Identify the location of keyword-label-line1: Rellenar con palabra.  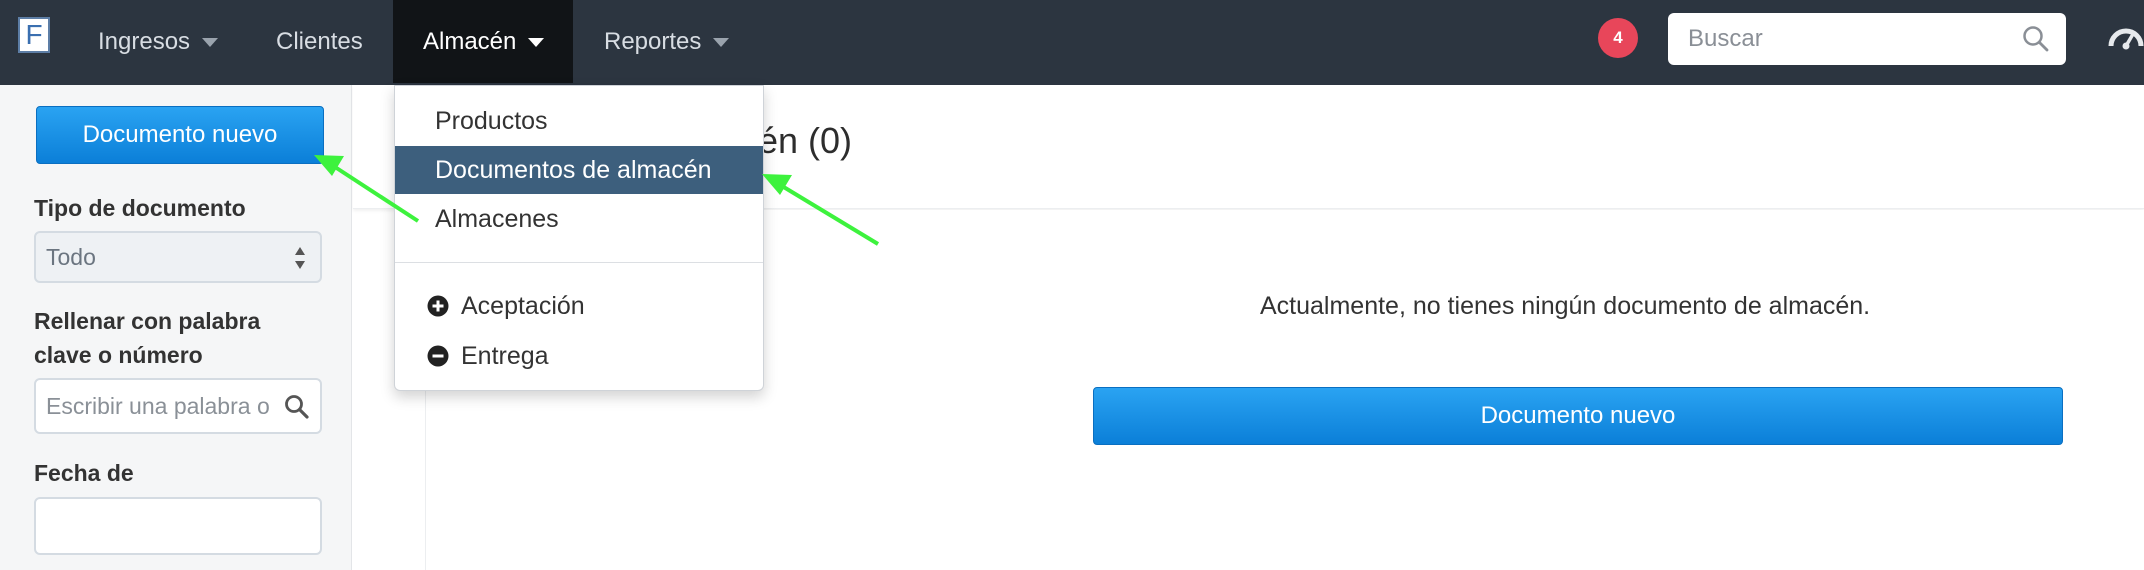
(147, 321).